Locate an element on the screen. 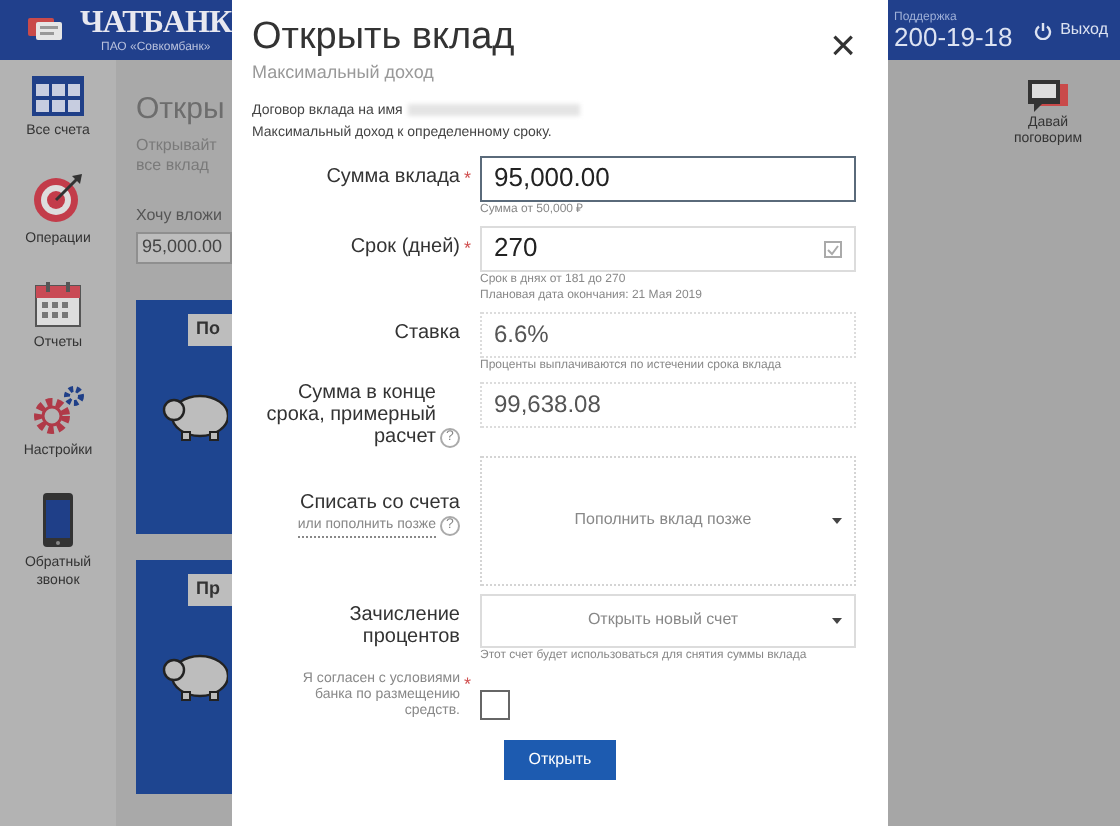  chat-icon is located at coordinates (1048, 96).